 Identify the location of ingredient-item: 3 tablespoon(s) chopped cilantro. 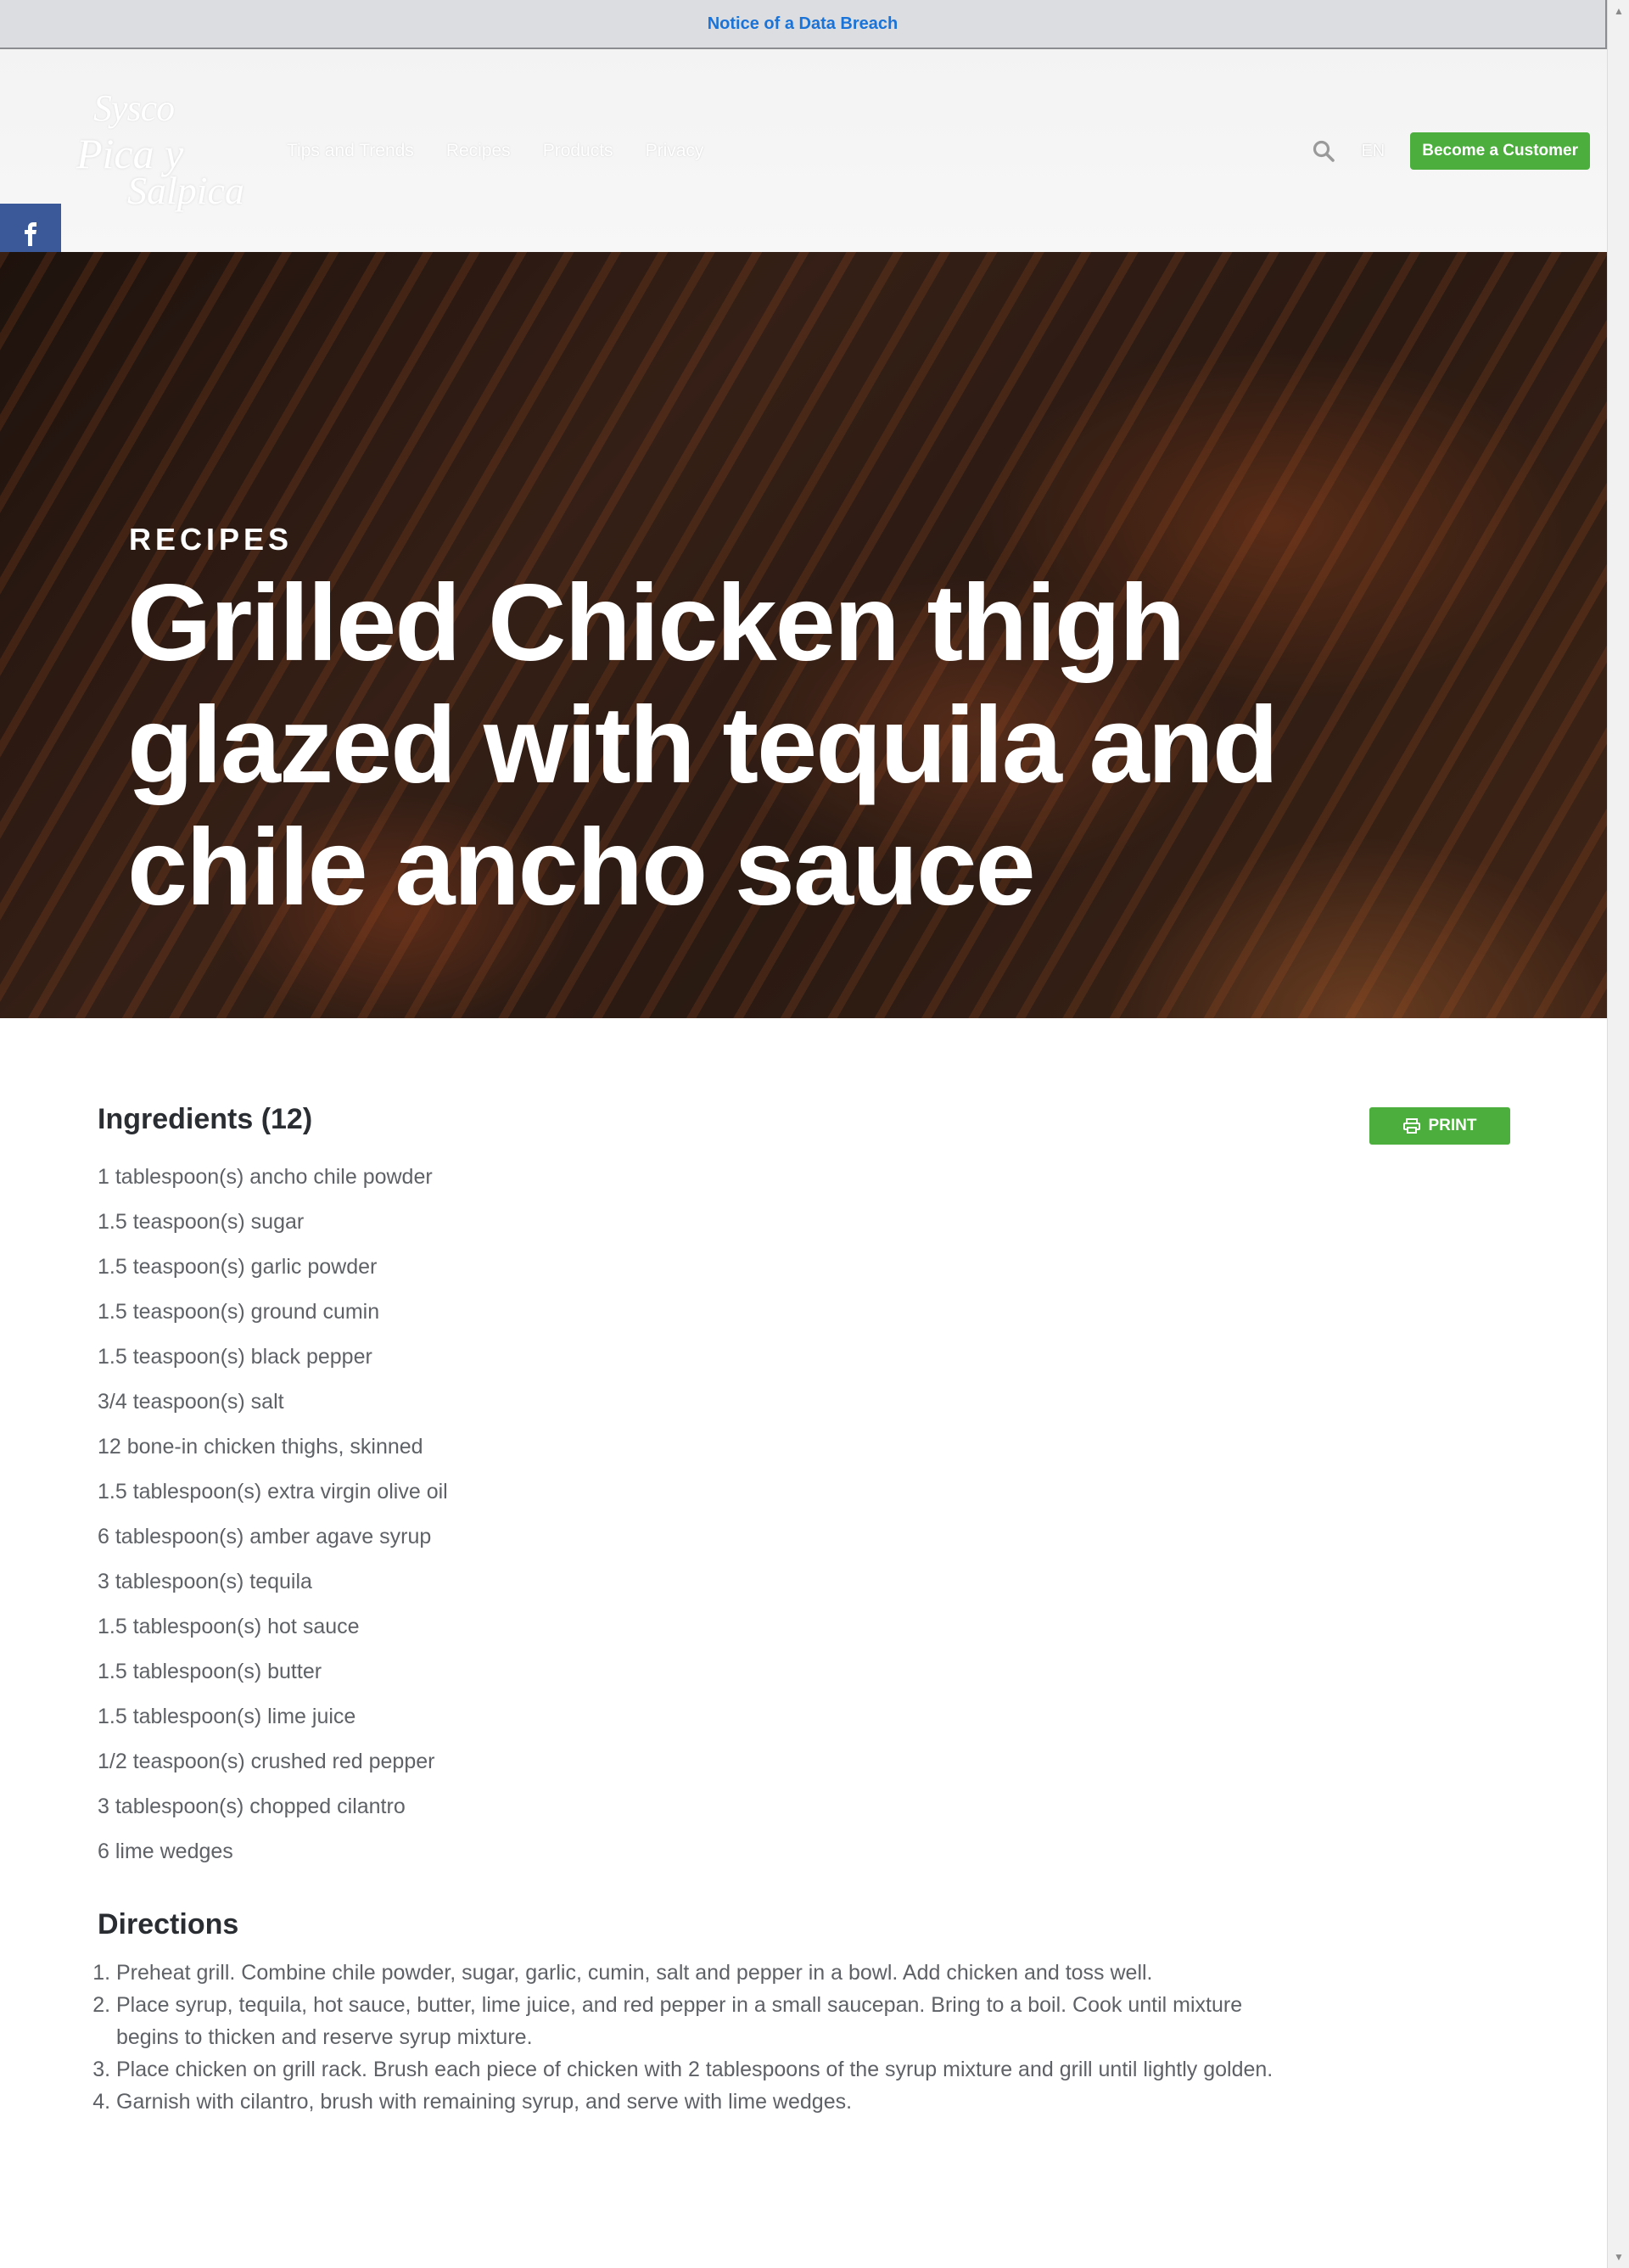
(252, 1806).